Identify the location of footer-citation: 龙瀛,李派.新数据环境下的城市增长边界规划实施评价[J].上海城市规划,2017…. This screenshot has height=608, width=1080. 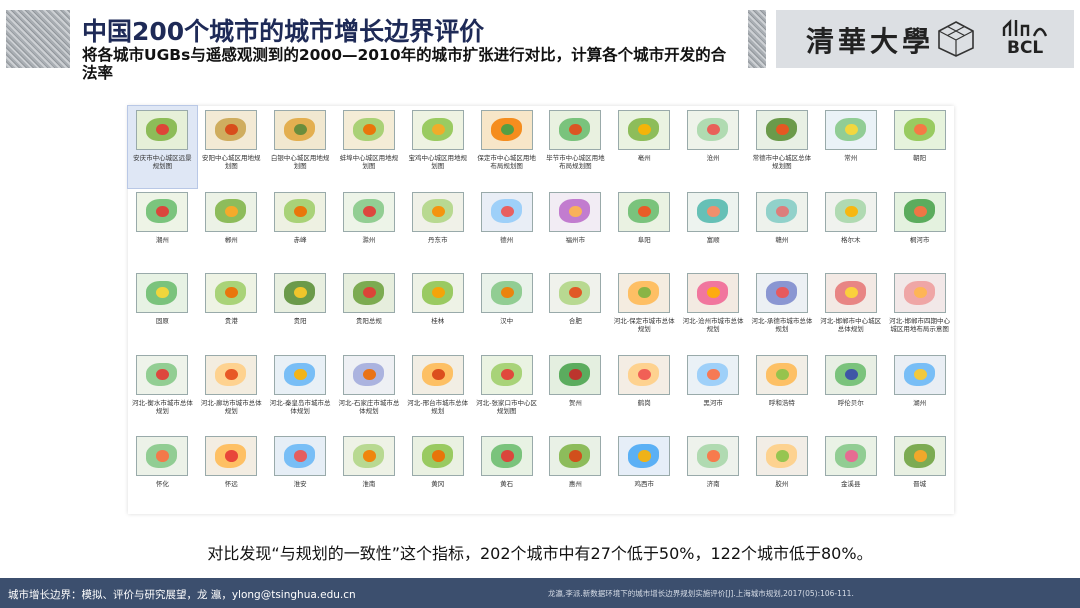
(701, 593).